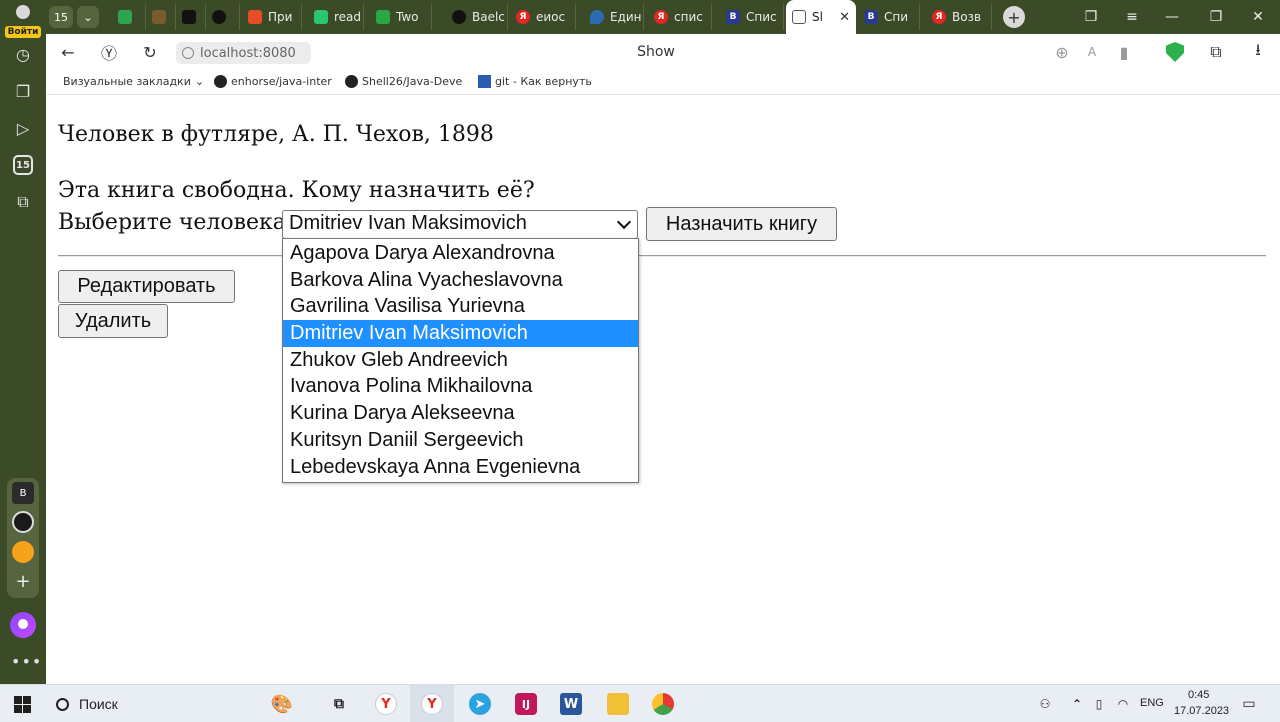  What do you see at coordinates (23, 23) in the screenshot?
I see `login-button: Войти` at bounding box center [23, 23].